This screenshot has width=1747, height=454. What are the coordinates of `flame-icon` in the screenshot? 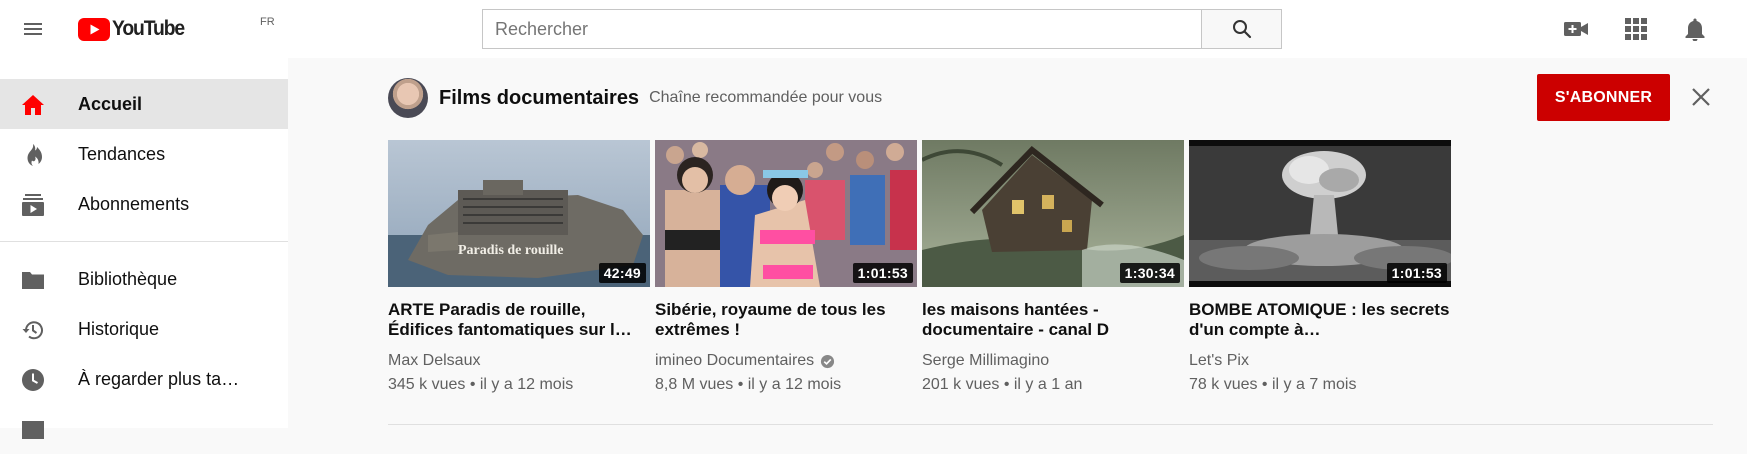 It's located at (33, 155).